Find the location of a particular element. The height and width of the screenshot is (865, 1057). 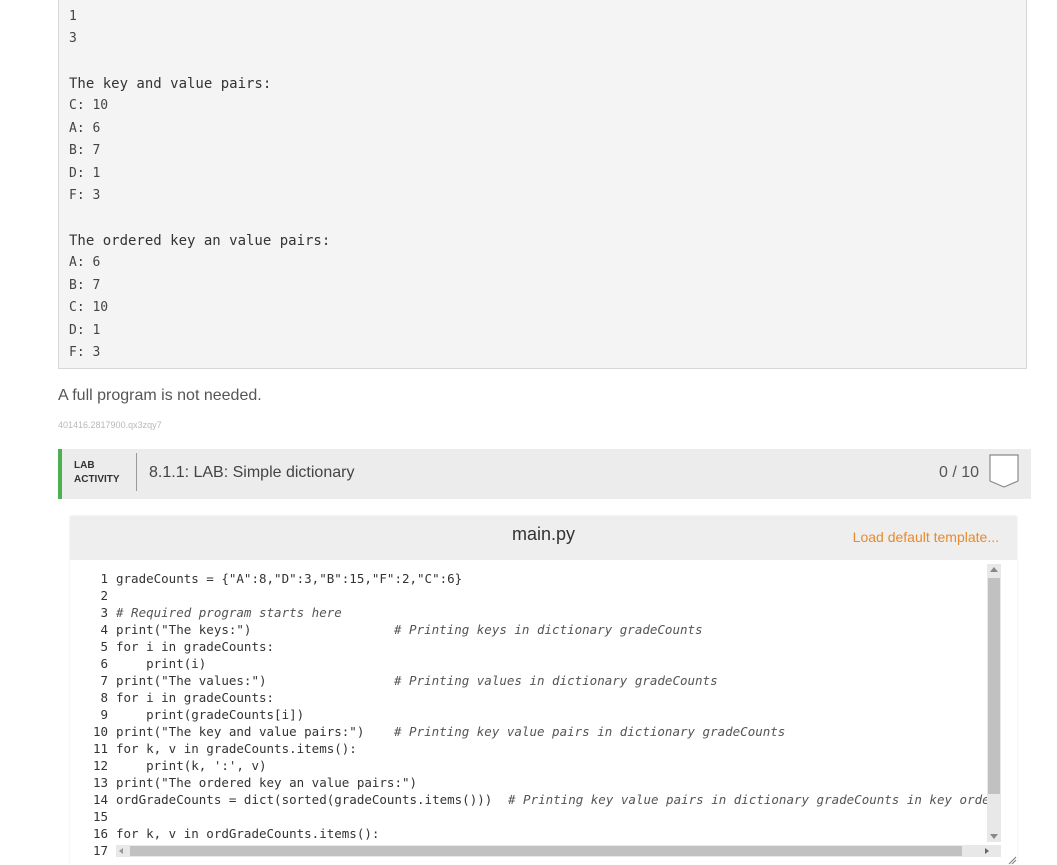

note-text: A full program is not needed. is located at coordinates (160, 395).